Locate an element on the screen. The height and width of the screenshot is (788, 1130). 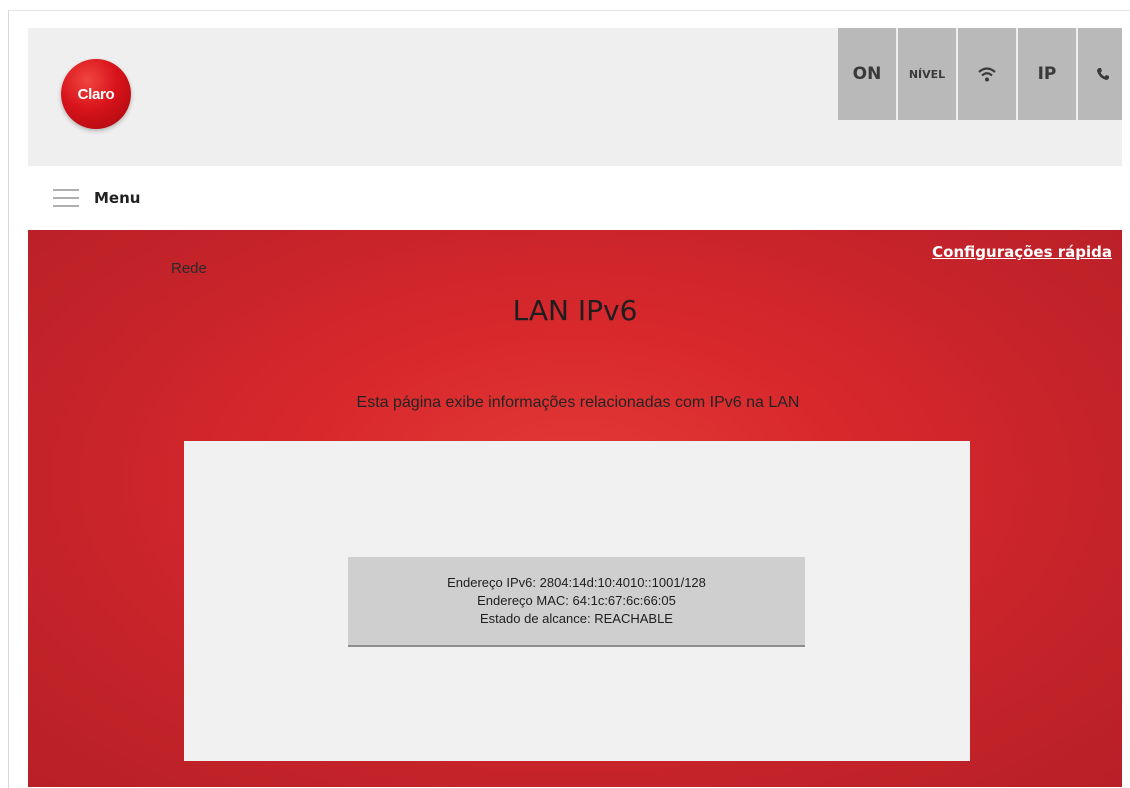
breadcrumb: Rede is located at coordinates (189, 268).